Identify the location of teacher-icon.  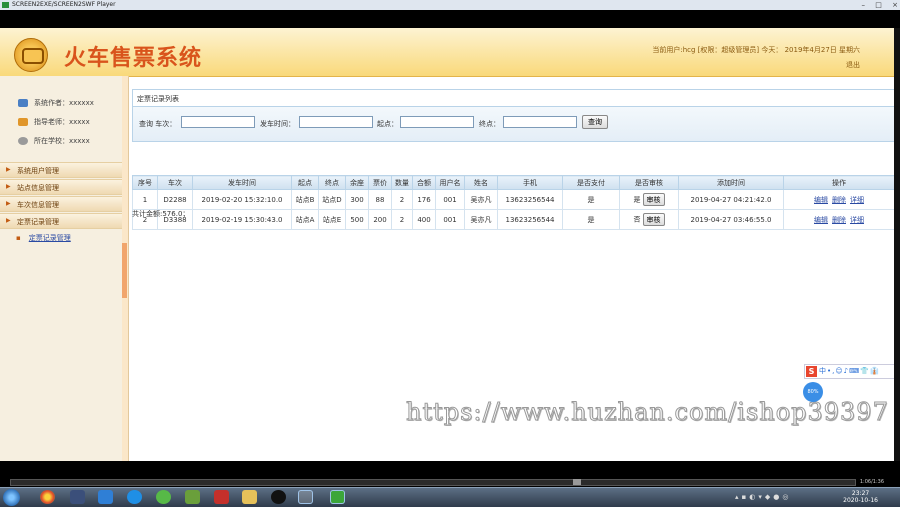
(23, 122).